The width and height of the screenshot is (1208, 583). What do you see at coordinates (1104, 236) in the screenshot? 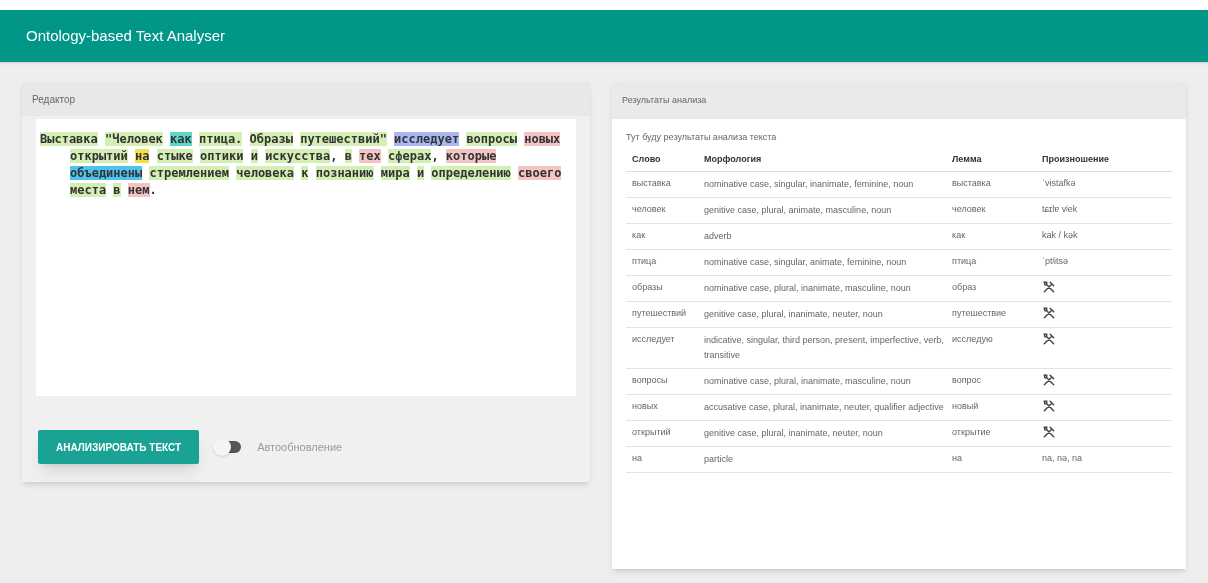
I see `table-cell: kak / kək` at bounding box center [1104, 236].